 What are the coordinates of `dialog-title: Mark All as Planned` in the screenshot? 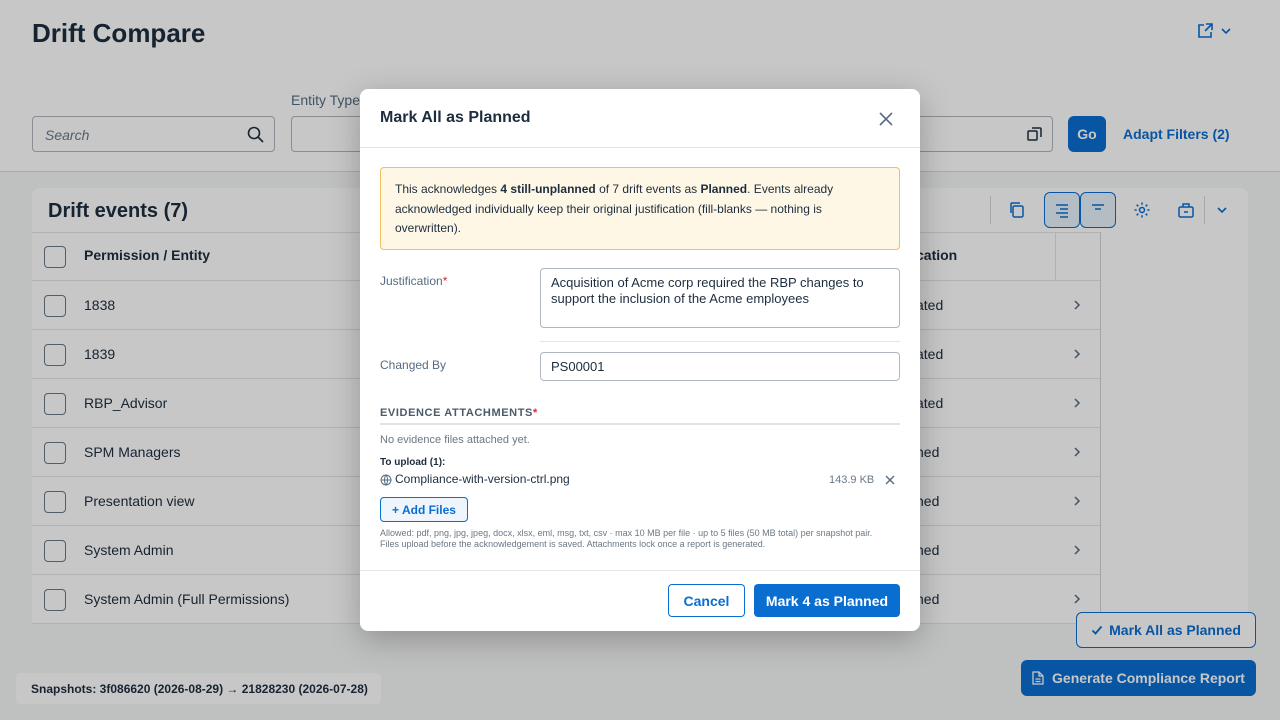 It's located at (455, 117).